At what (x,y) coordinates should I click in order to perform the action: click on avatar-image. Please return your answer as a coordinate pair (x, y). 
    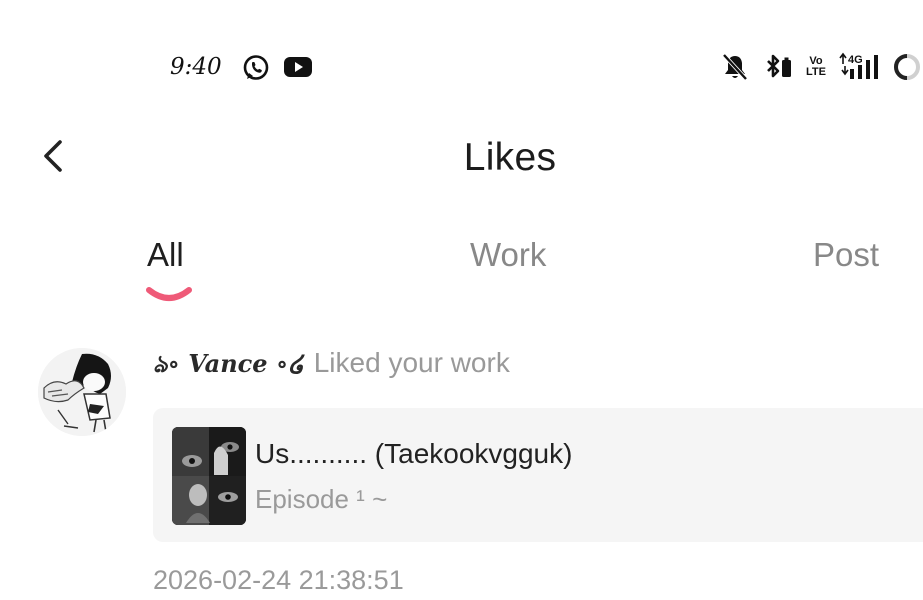
    Looking at the image, I should click on (82, 392).